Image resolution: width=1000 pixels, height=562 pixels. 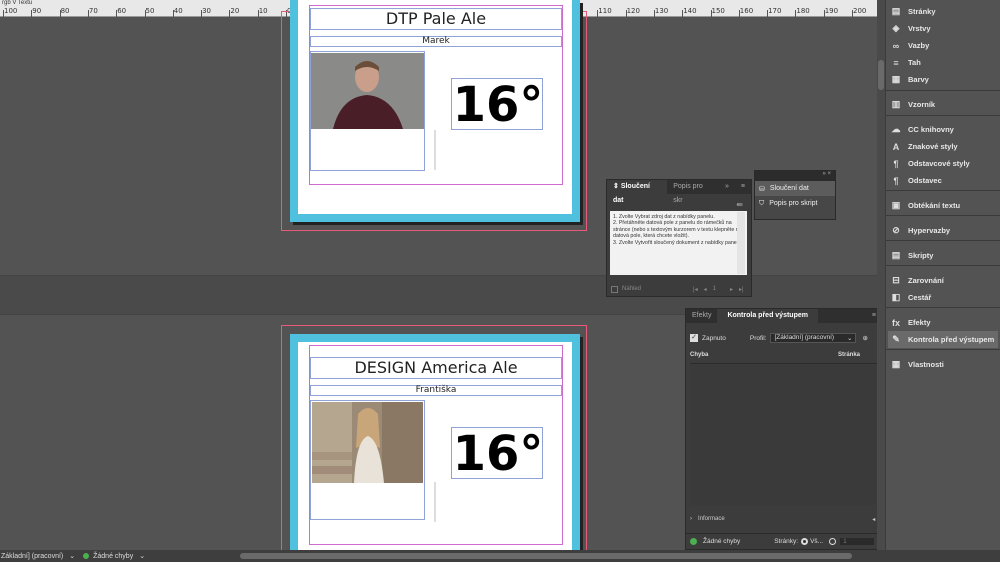 I want to click on first-record-icon: |◂, so click(x=695, y=289).